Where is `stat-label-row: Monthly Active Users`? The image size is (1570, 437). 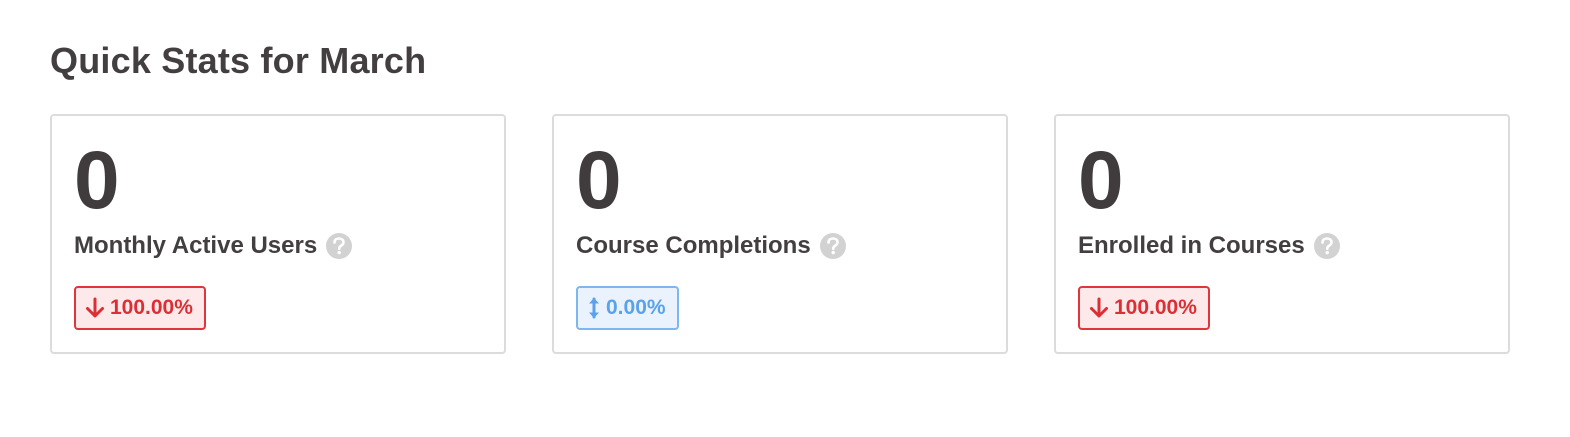 stat-label-row: Monthly Active Users is located at coordinates (213, 246).